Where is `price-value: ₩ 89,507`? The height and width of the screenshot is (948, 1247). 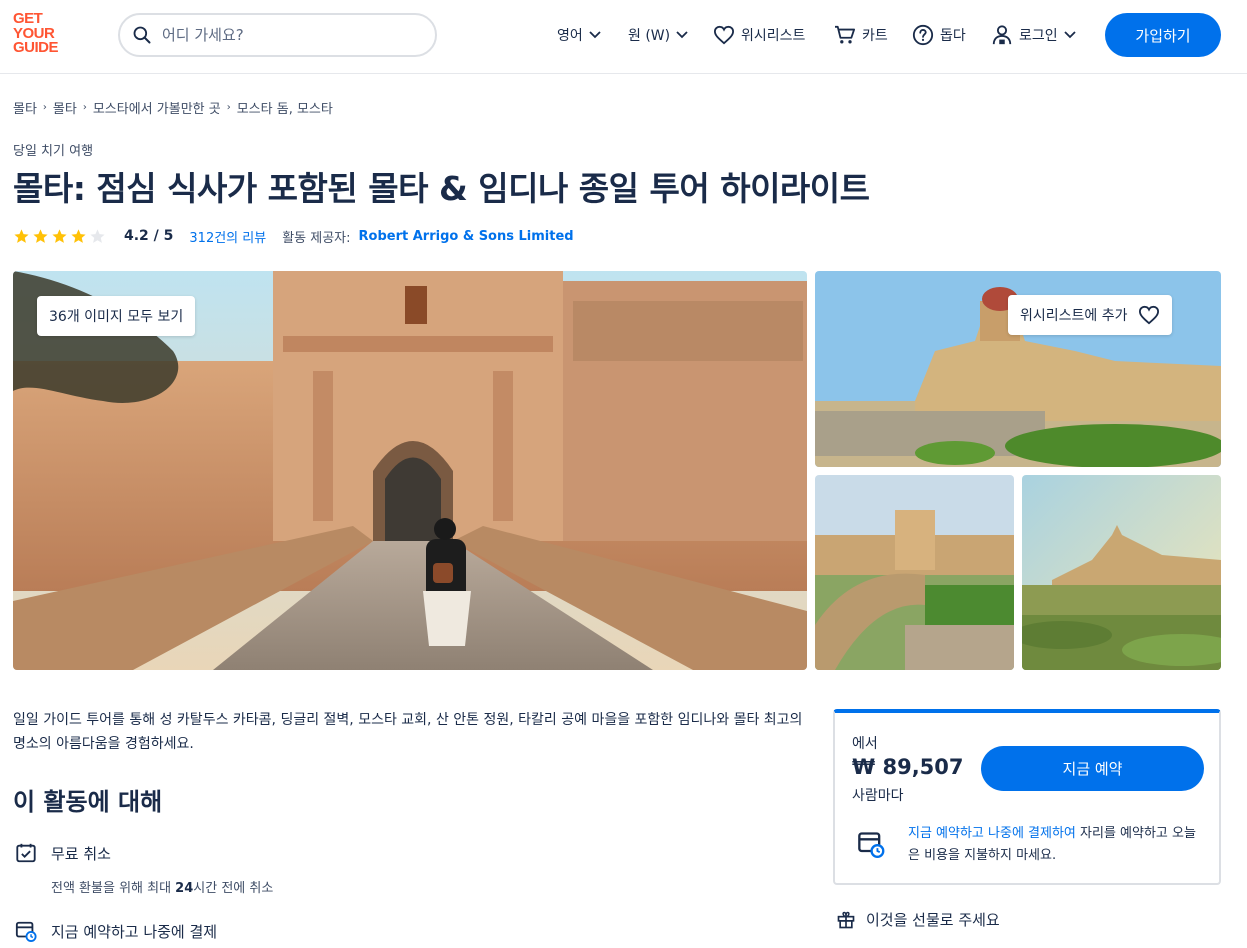
price-value: ₩ 89,507 is located at coordinates (908, 767).